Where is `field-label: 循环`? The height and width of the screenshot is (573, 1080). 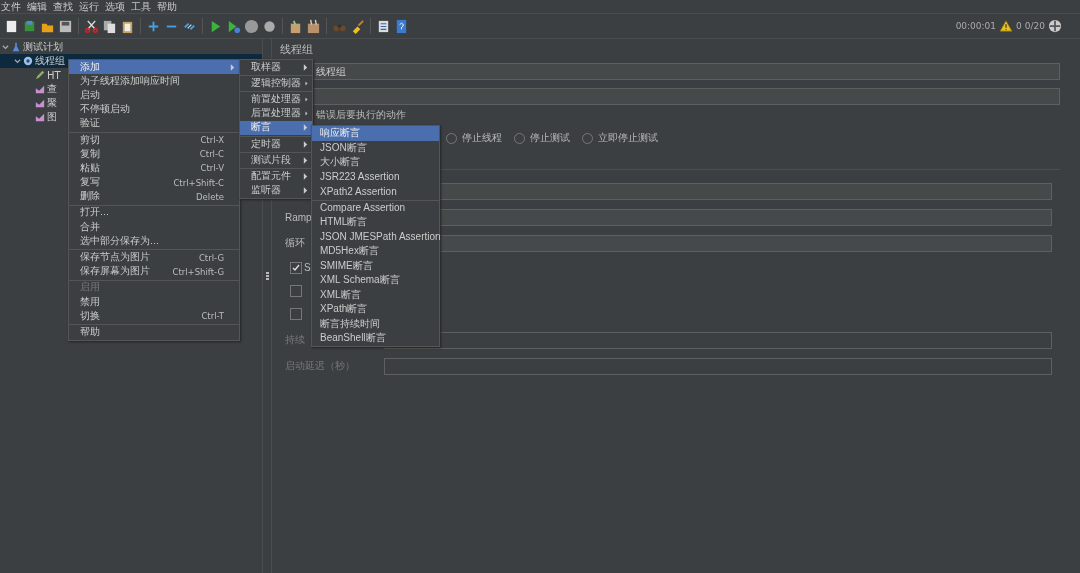
field-label: 循环 is located at coordinates (295, 243).